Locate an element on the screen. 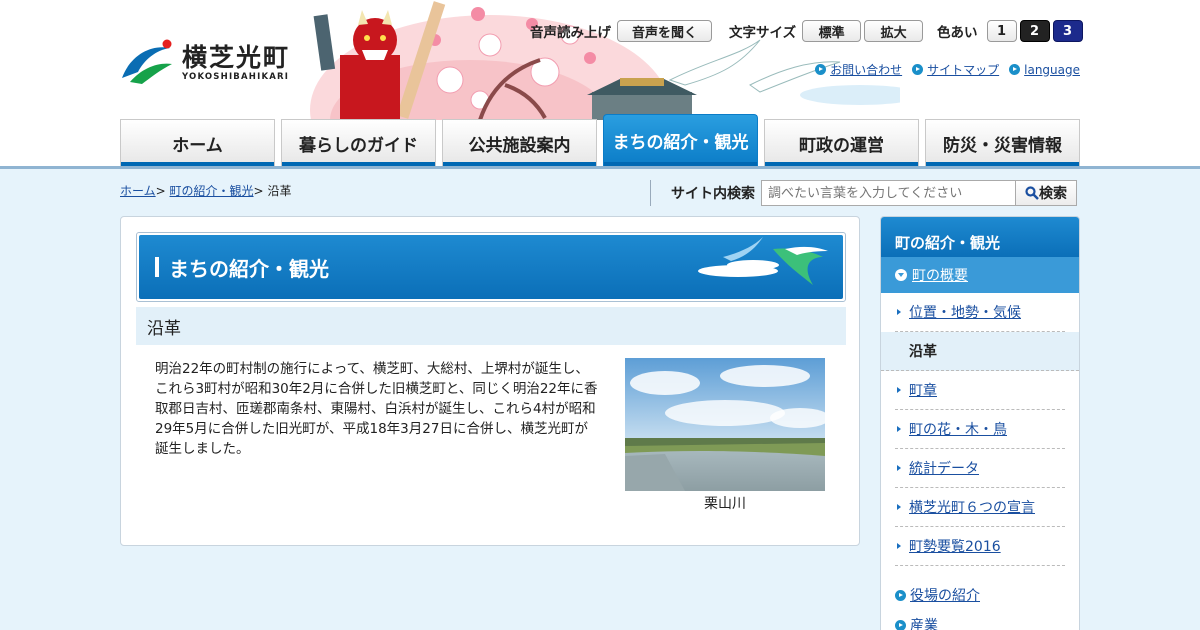  banner-bar is located at coordinates (157, 267).